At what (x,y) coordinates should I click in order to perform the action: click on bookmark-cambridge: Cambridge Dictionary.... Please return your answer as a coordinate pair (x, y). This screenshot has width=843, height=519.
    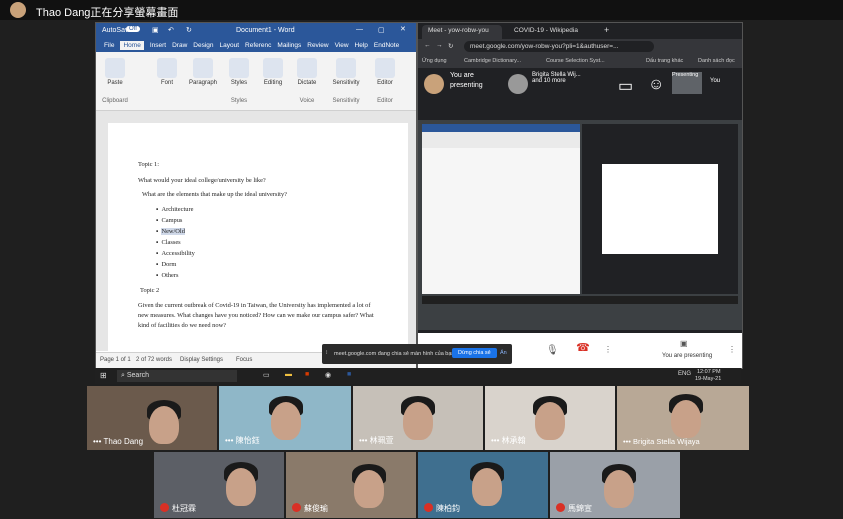
    Looking at the image, I should click on (492, 61).